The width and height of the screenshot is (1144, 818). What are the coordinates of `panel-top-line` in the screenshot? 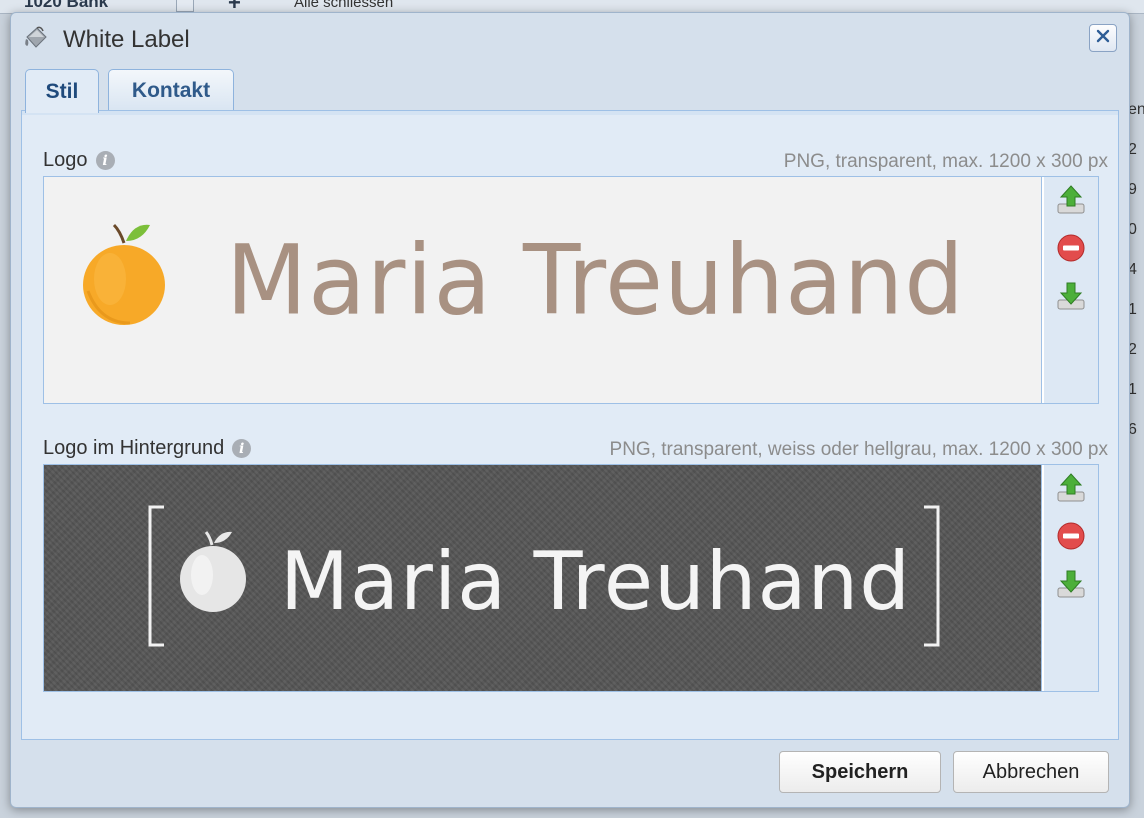 It's located at (570, 113).